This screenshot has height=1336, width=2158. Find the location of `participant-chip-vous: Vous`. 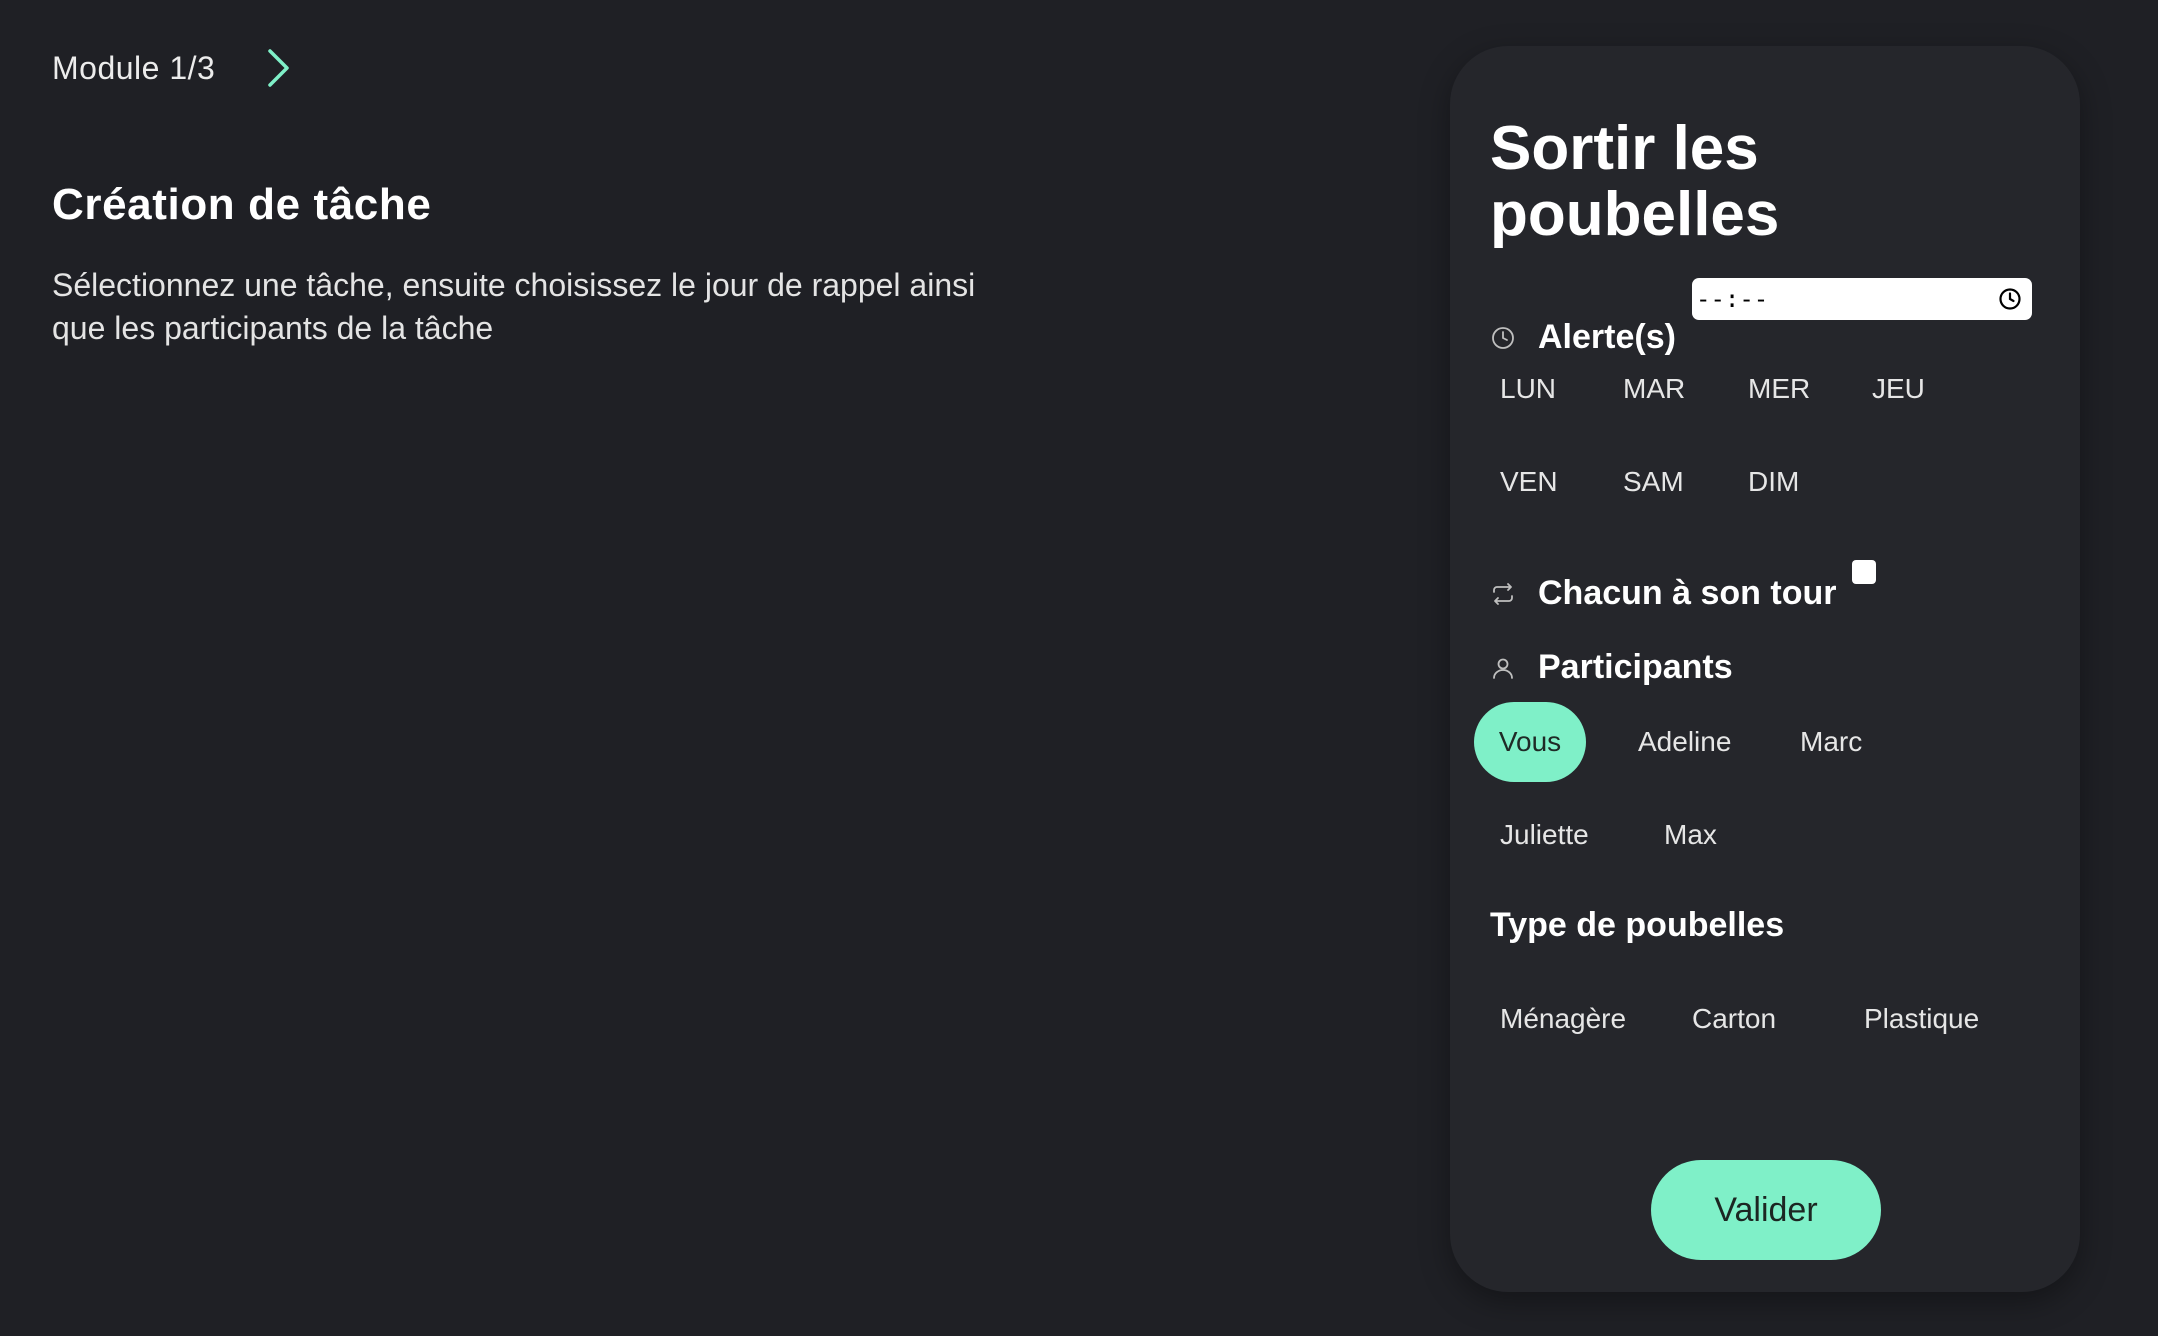

participant-chip-vous: Vous is located at coordinates (1530, 742).